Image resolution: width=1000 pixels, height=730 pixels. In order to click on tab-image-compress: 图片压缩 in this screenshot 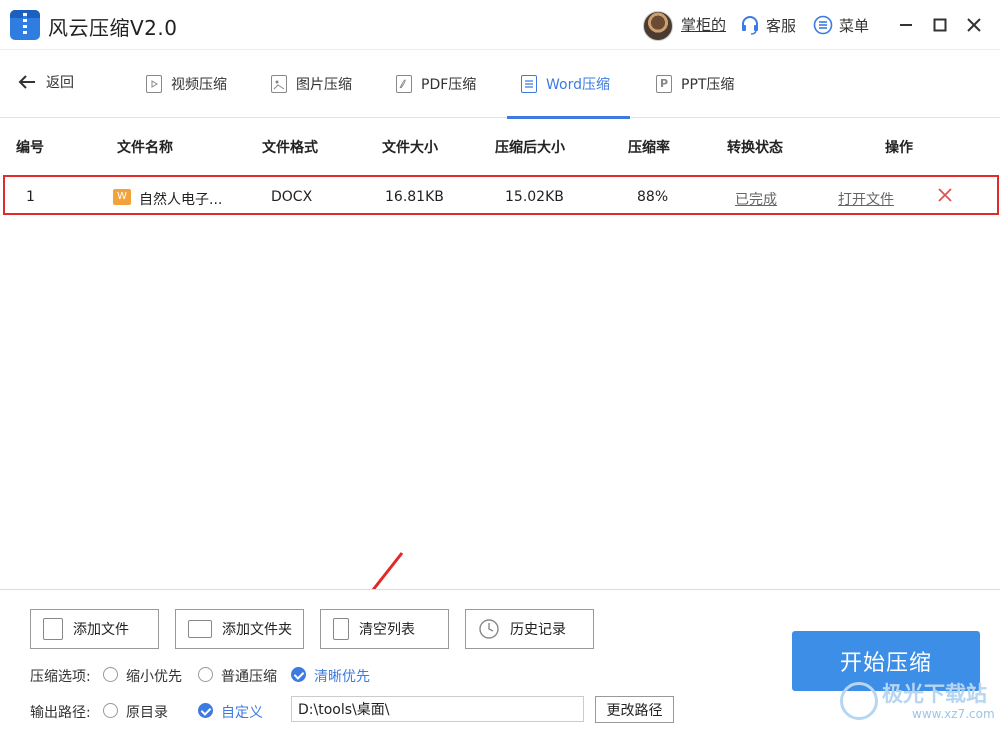, I will do `click(311, 84)`.